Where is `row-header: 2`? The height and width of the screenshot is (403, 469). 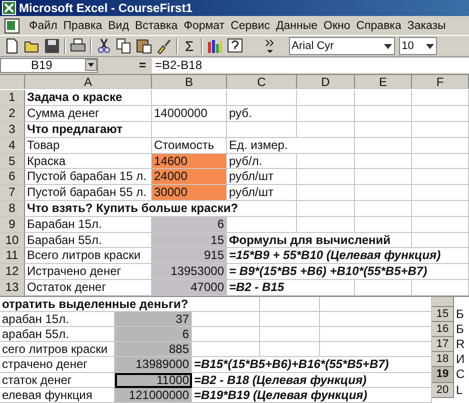 row-header: 2 is located at coordinates (12, 114).